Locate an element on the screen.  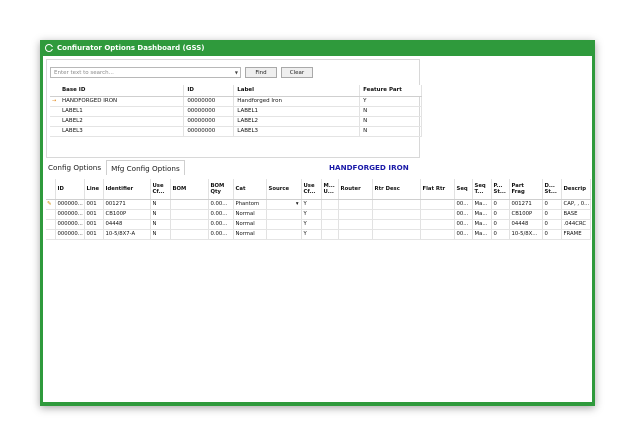
table-cell: 001271 is located at coordinates (526, 204).